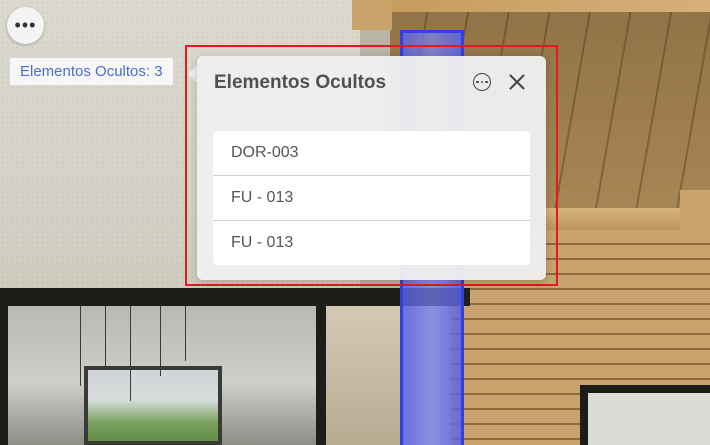 The width and height of the screenshot is (710, 445). I want to click on wood-beam, so click(531, 6).